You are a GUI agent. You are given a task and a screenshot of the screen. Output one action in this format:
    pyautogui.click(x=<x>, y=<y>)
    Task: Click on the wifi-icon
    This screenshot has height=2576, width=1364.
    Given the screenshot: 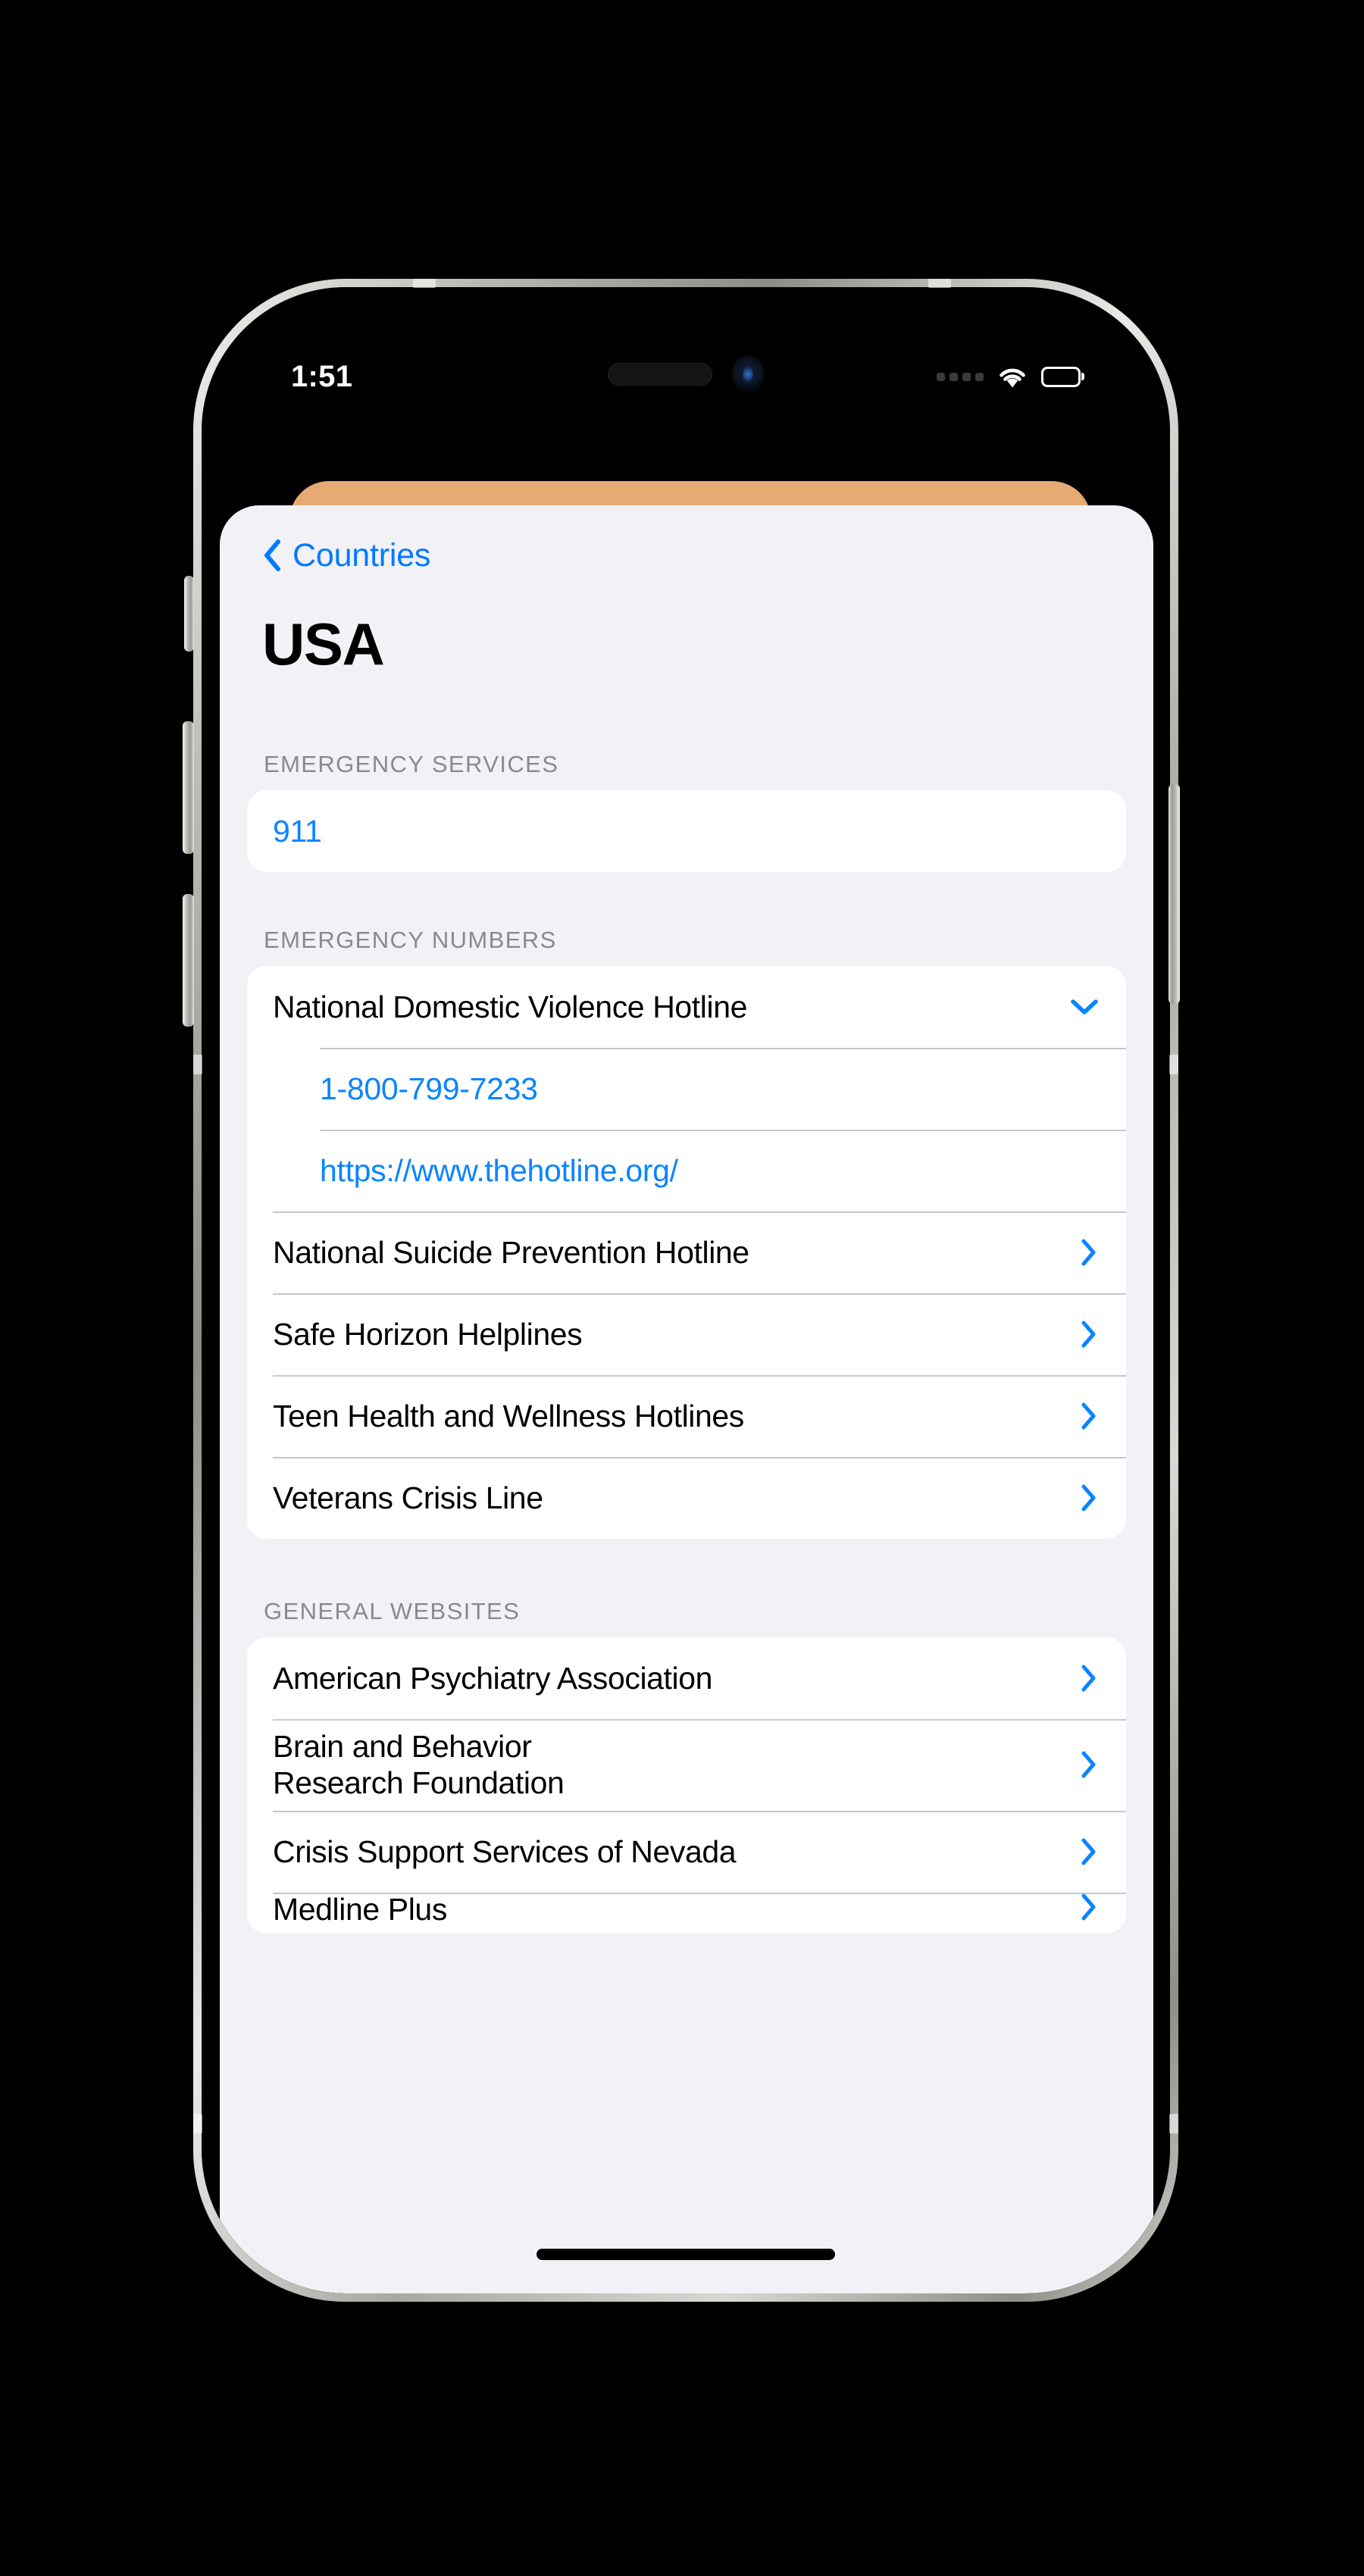 What is the action you would take?
    pyautogui.click(x=1012, y=378)
    